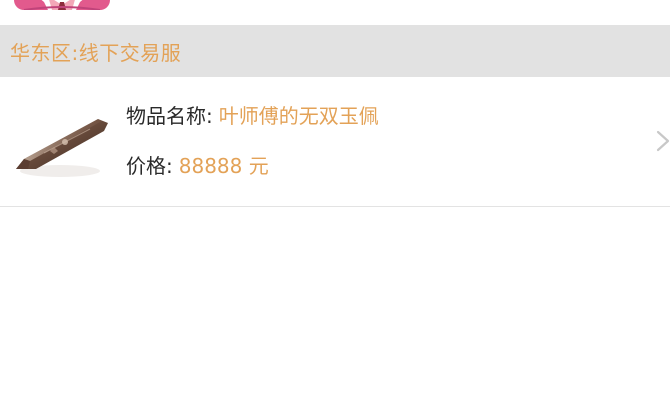 The image size is (670, 415). I want to click on region-header: 华东区:线下交易服, so click(335, 51).